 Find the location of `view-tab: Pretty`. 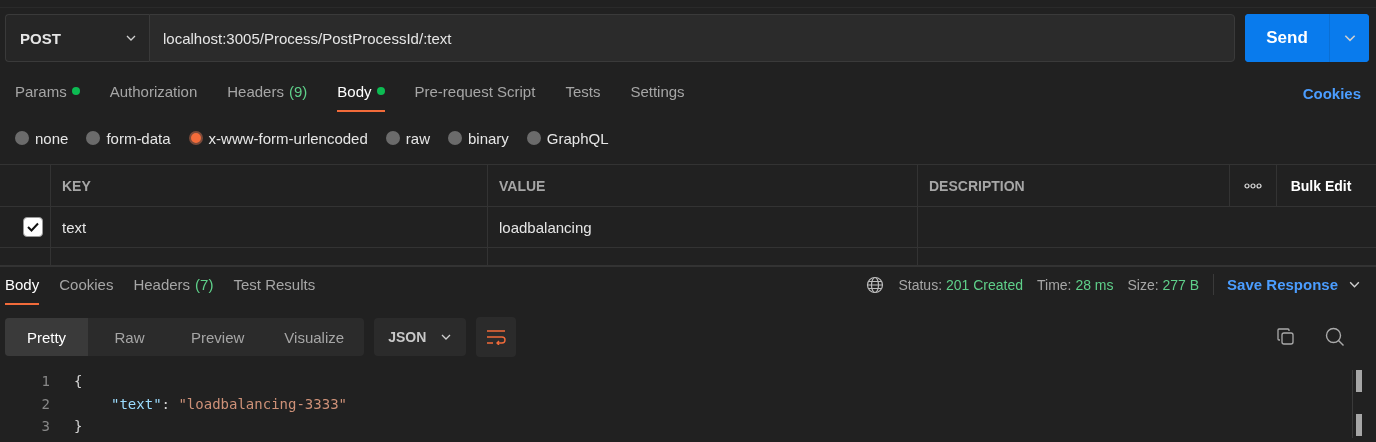

view-tab: Pretty is located at coordinates (46, 337).